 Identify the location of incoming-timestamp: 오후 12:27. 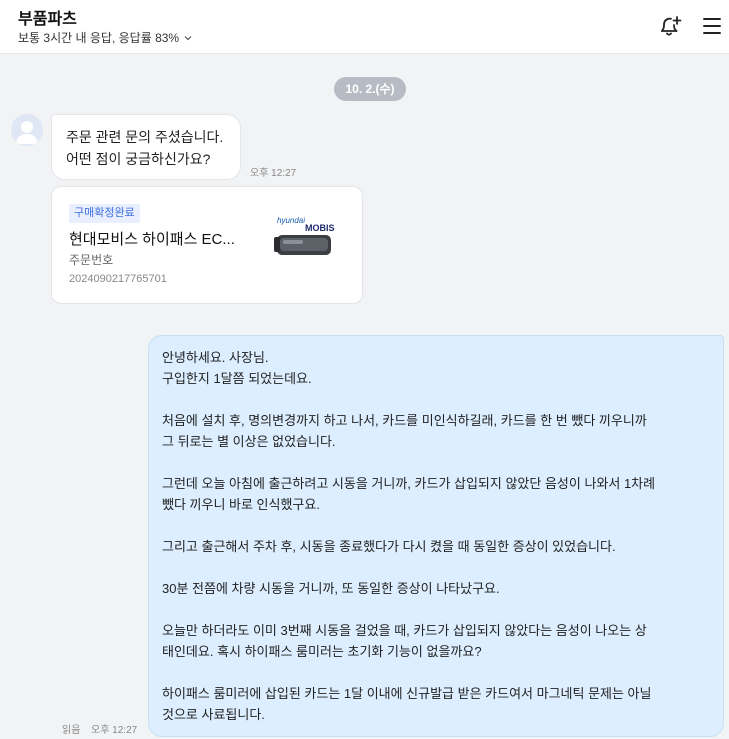
(273, 173).